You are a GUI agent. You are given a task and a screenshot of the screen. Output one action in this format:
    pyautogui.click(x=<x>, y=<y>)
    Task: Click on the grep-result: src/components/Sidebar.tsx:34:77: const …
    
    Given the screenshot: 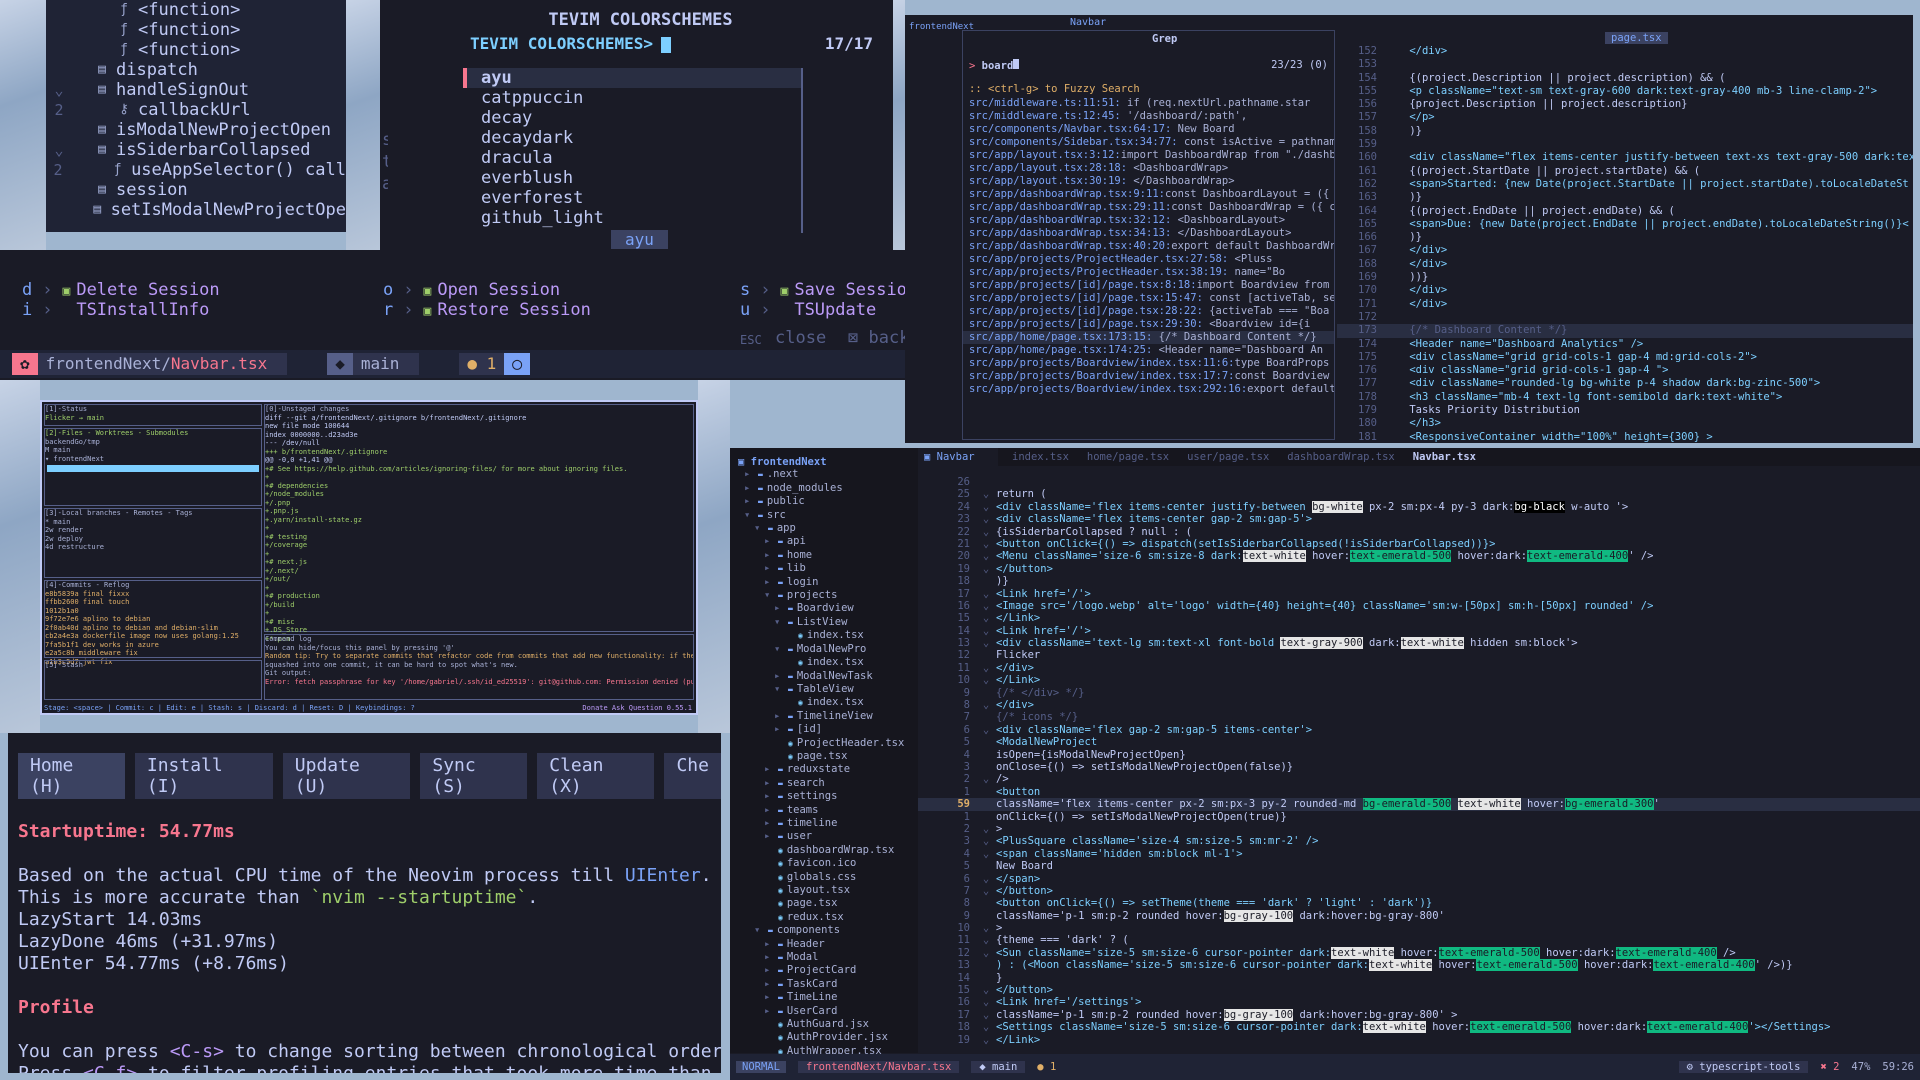 What is the action you would take?
    pyautogui.click(x=1148, y=142)
    